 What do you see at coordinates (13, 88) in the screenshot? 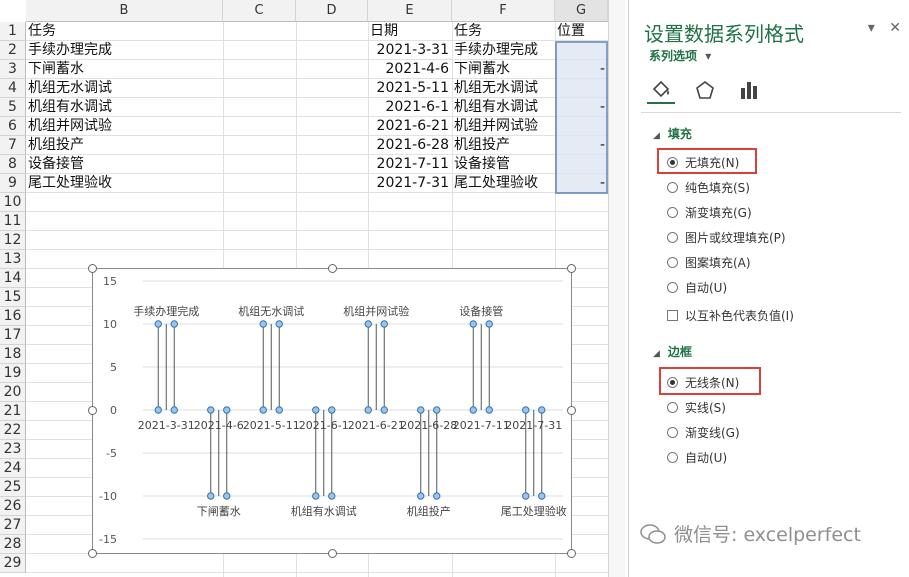
I see `row-header: 4` at bounding box center [13, 88].